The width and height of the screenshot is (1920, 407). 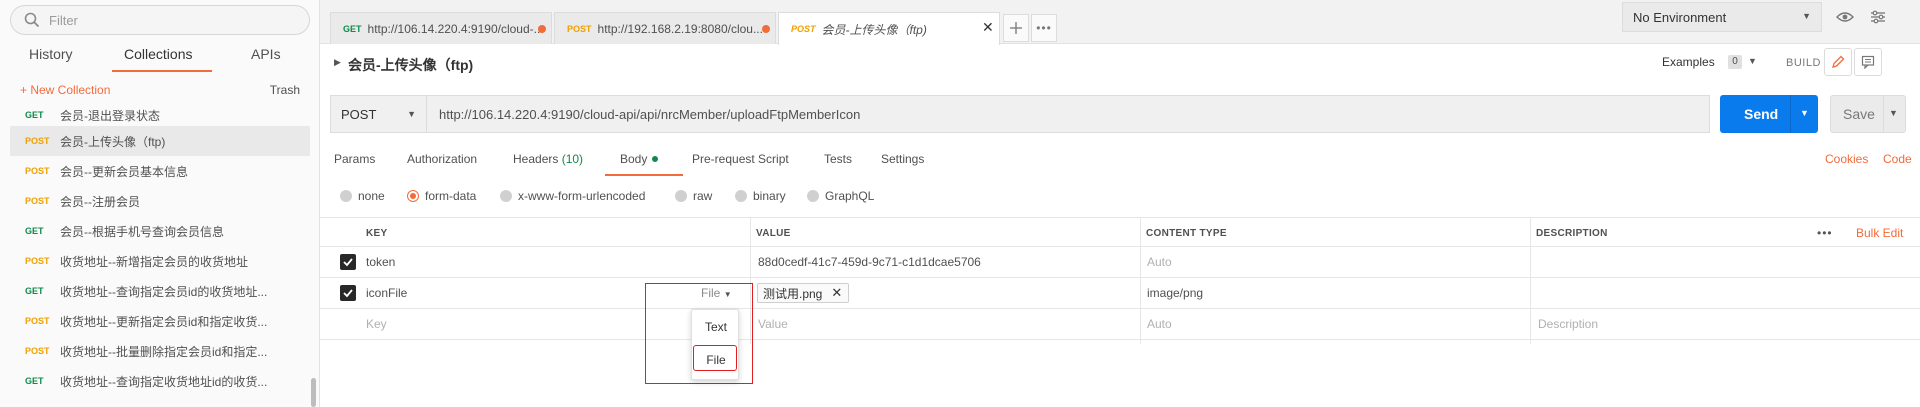 What do you see at coordinates (378, 114) in the screenshot?
I see `method-select: POST ▼` at bounding box center [378, 114].